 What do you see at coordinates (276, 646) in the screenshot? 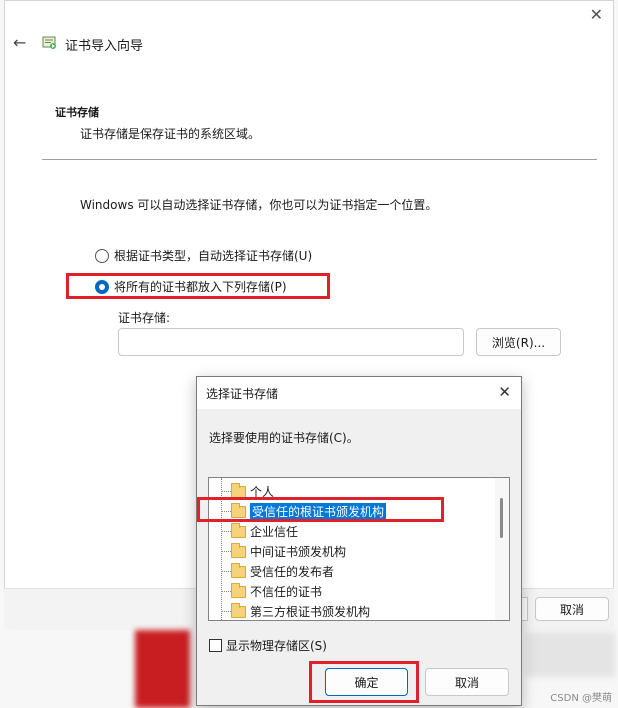
I see `checkbox-label: 显示物理存储区(S)` at bounding box center [276, 646].